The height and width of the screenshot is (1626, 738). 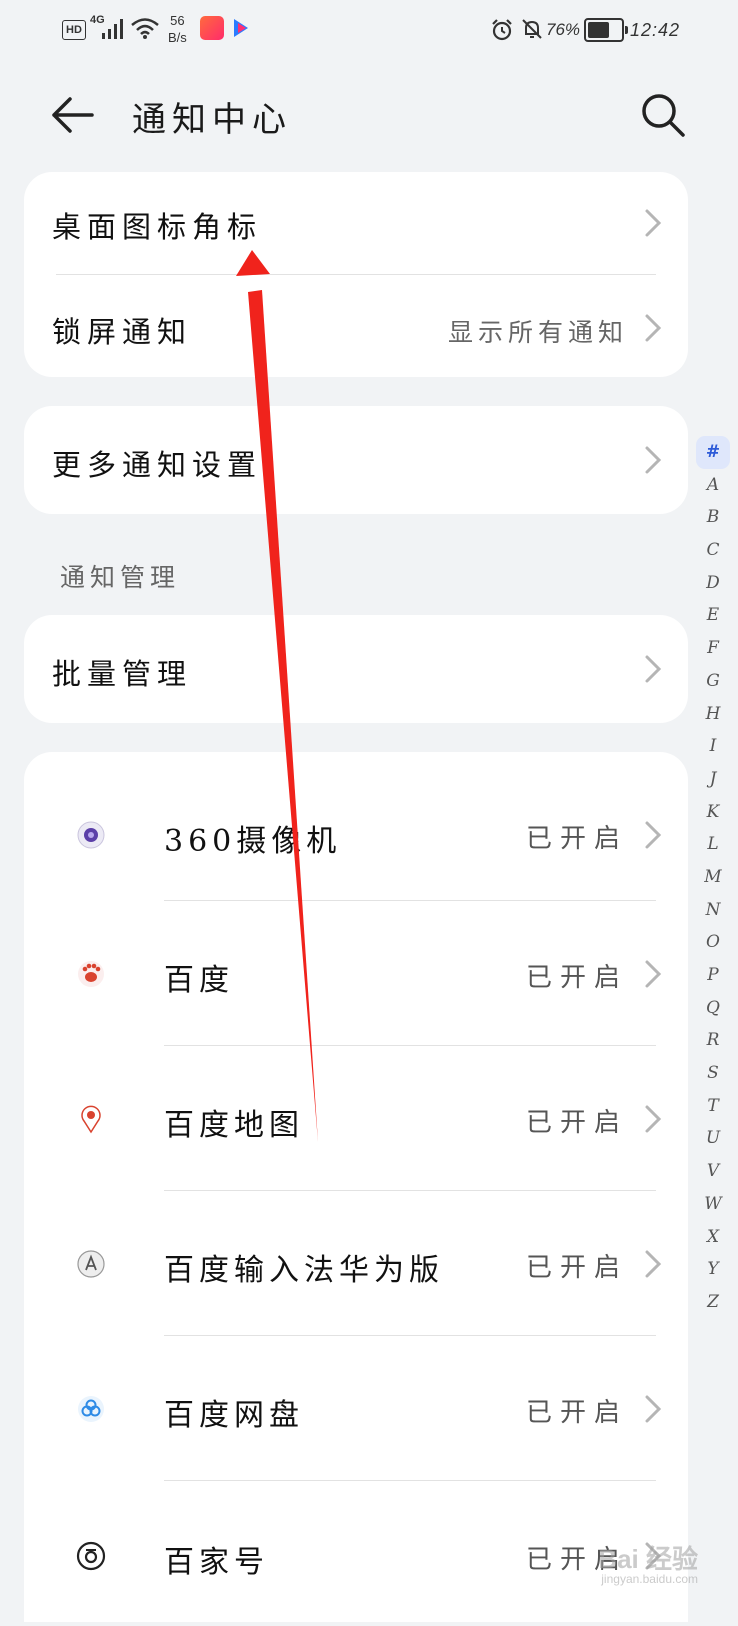 I want to click on app-name: 百度, so click(x=199, y=980).